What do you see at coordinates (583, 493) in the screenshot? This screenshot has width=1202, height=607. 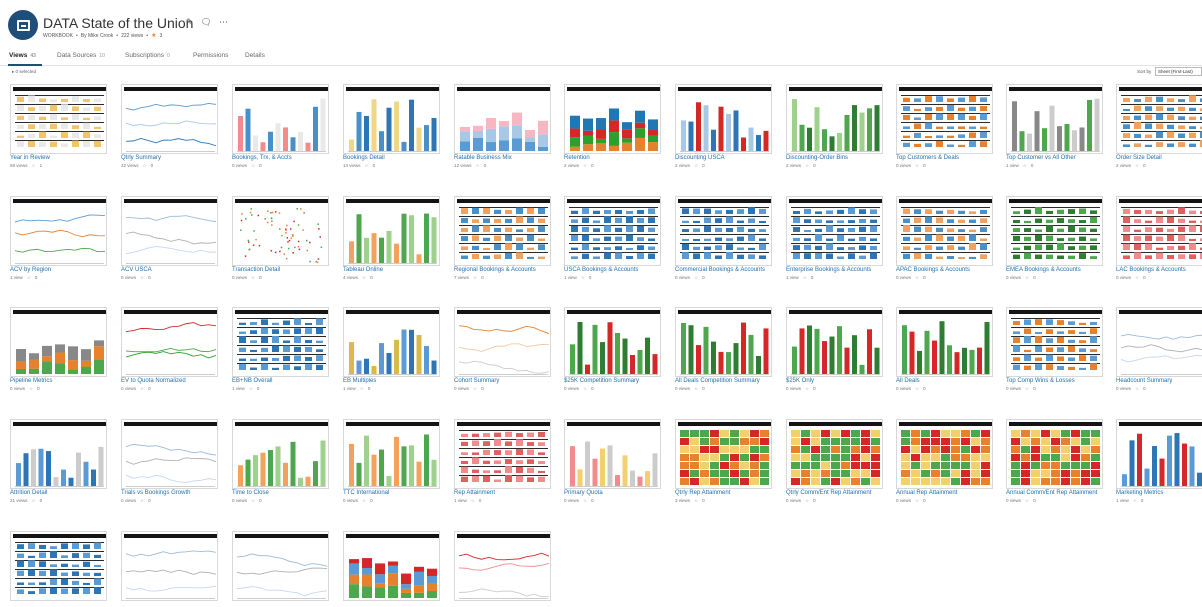 I see `view-name-link: Primary Quota` at bounding box center [583, 493].